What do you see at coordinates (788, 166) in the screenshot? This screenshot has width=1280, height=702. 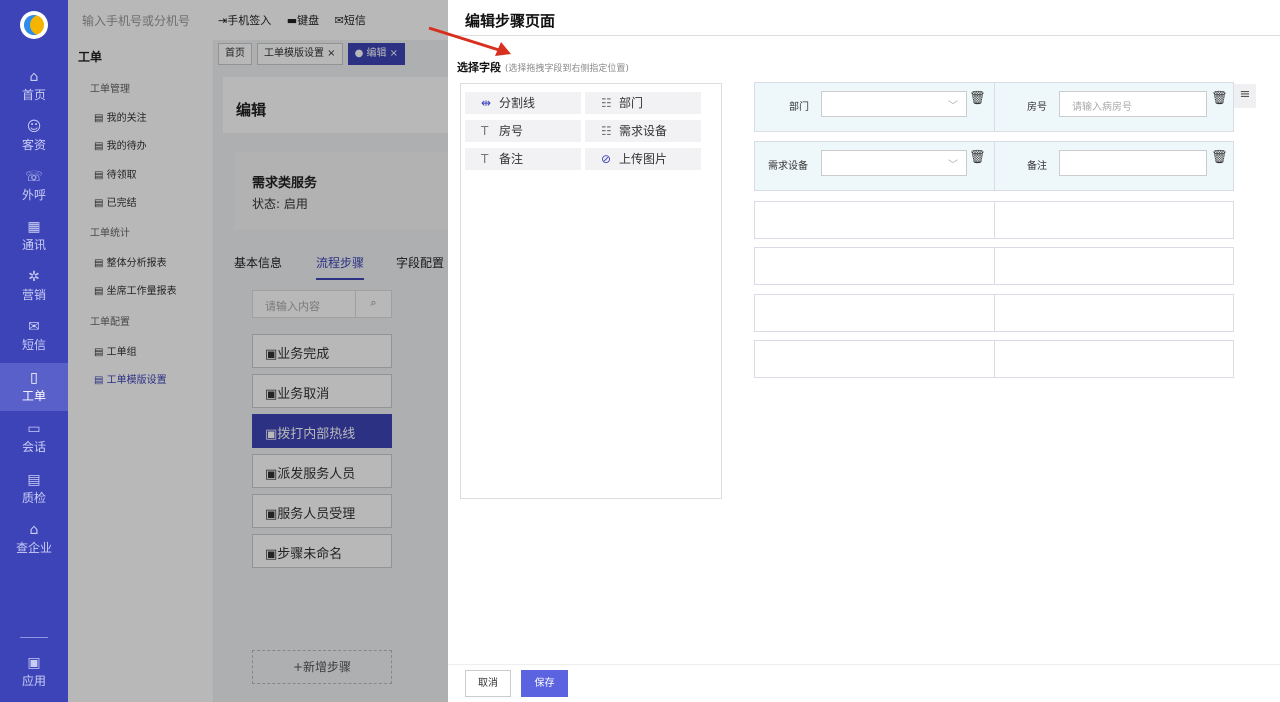 I see `field-label: 需求设备` at bounding box center [788, 166].